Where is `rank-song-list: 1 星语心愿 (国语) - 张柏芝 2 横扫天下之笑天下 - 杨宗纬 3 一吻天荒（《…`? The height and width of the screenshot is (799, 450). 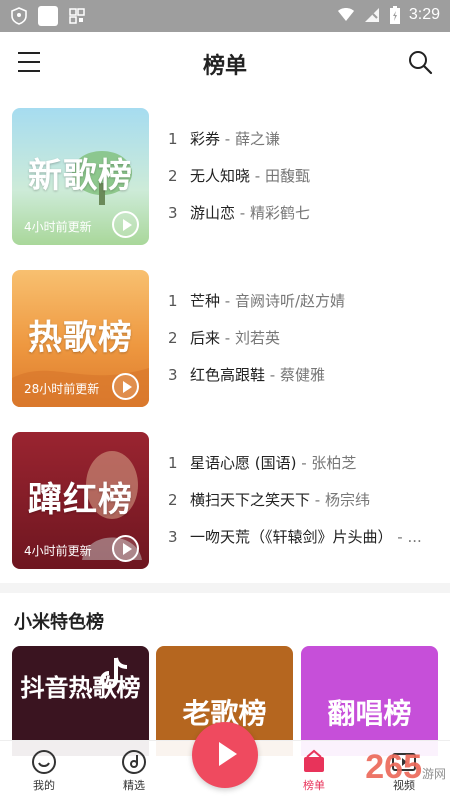
rank-song-list: 1 星语心愿 (国语) - 张柏芝 2 横扫天下之笑天下 - 杨宗纬 3 一吻天荒（《… is located at coordinates (304, 505).